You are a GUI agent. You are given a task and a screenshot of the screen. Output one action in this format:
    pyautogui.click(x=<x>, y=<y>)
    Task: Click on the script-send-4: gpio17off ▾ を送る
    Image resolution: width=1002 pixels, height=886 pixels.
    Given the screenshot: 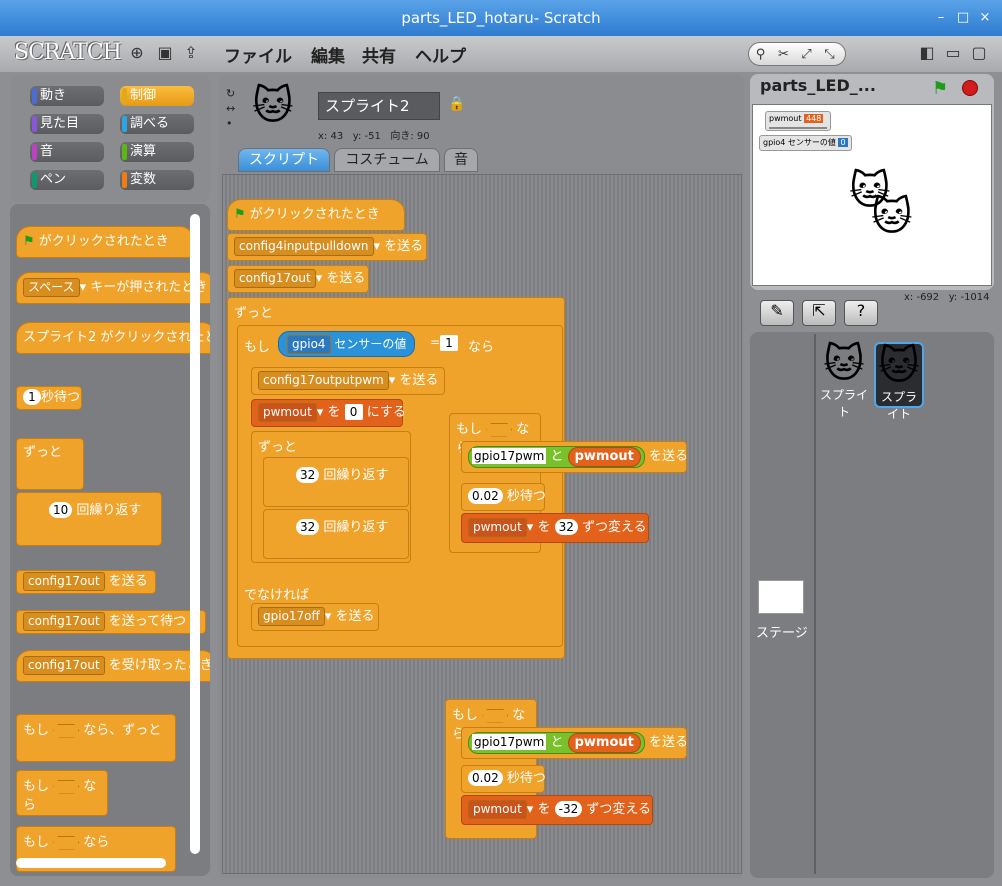 What is the action you would take?
    pyautogui.click(x=315, y=617)
    